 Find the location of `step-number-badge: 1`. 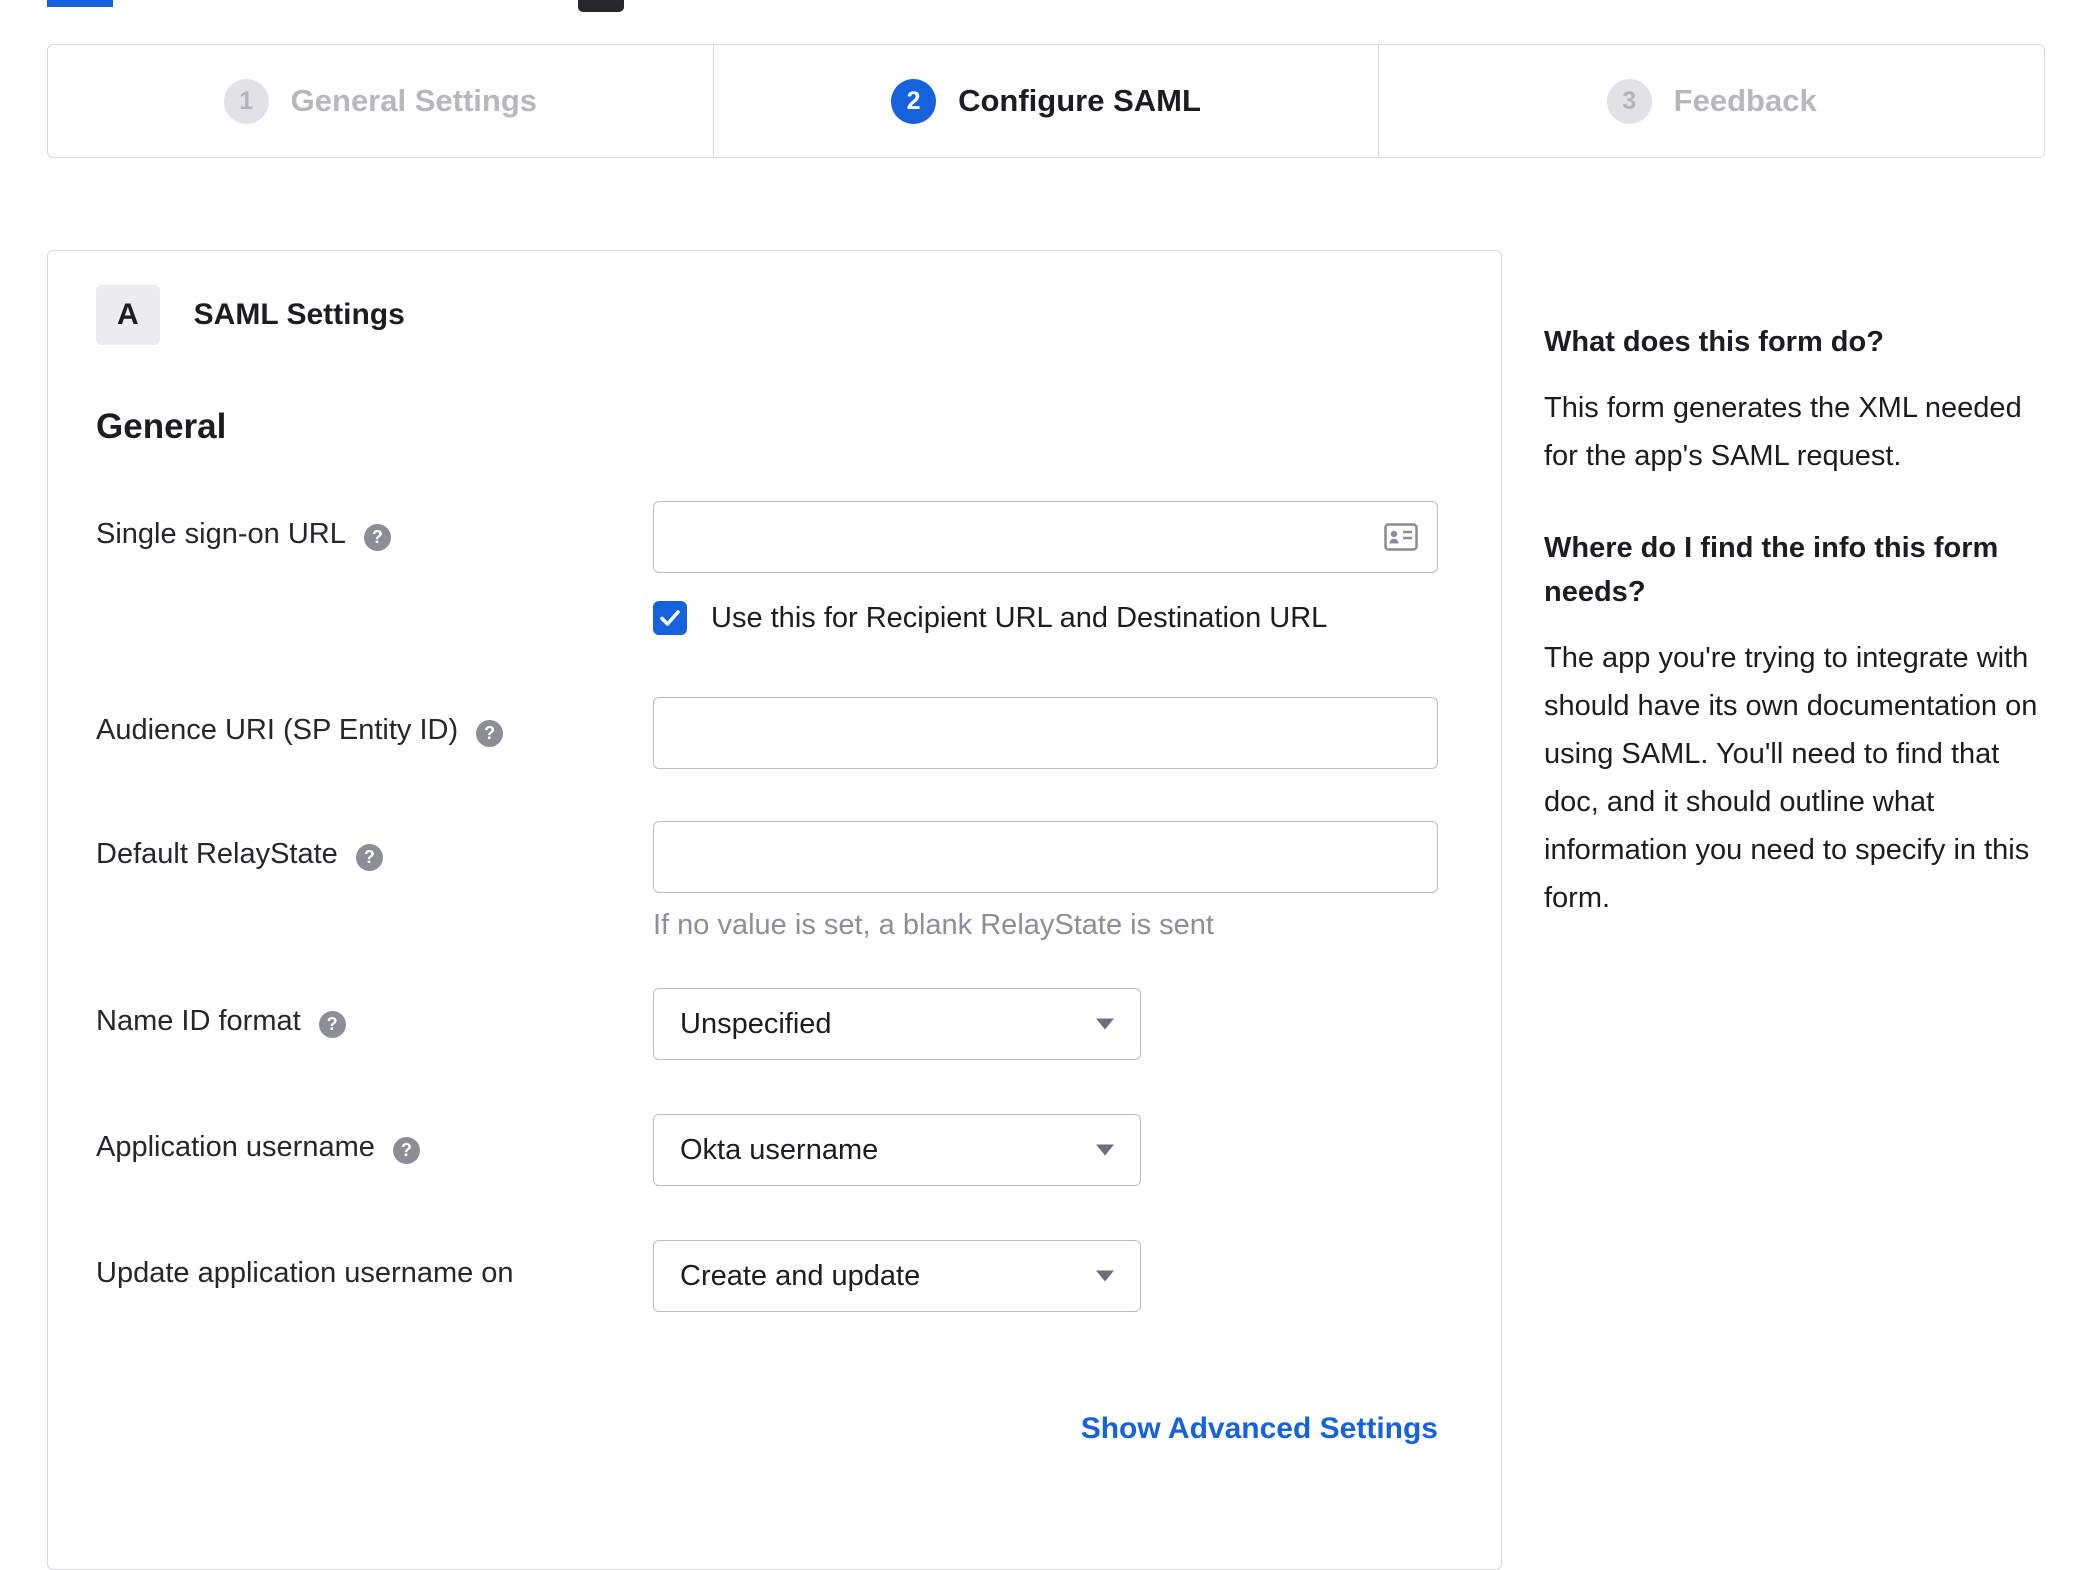

step-number-badge: 1 is located at coordinates (246, 101).